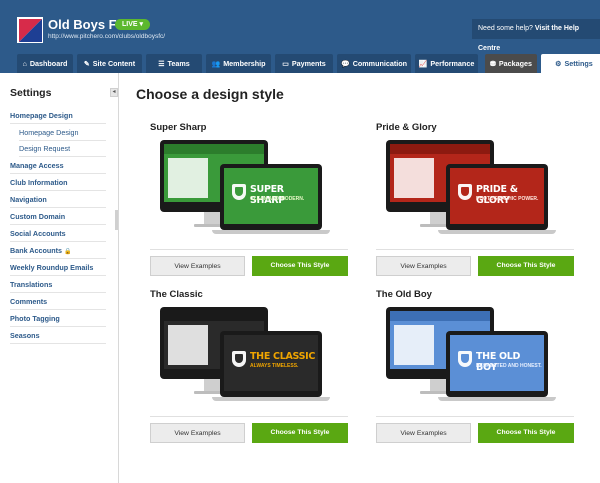 The height and width of the screenshot is (483, 600). I want to click on tab-membership: 👥 Membership, so click(238, 63).